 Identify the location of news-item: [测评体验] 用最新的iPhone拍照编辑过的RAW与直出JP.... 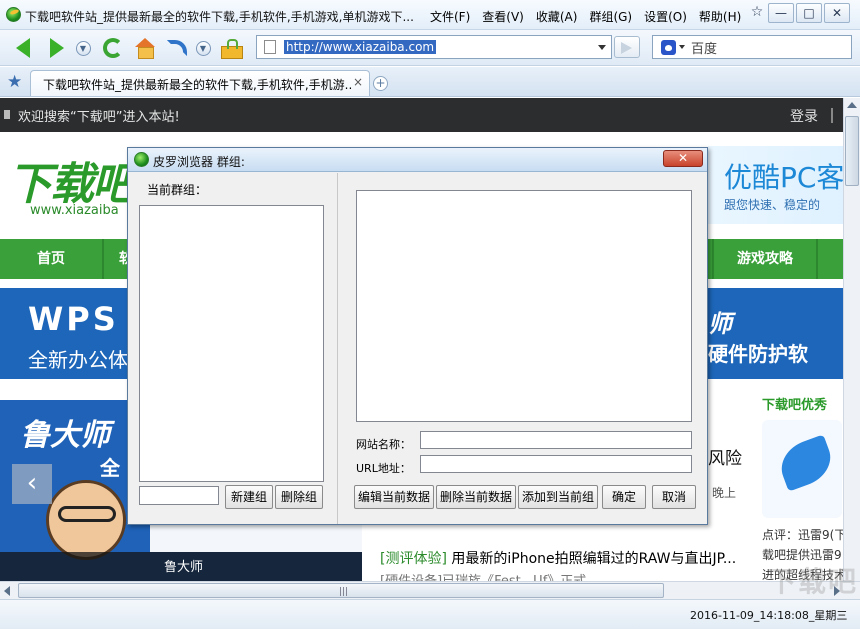
(558, 558).